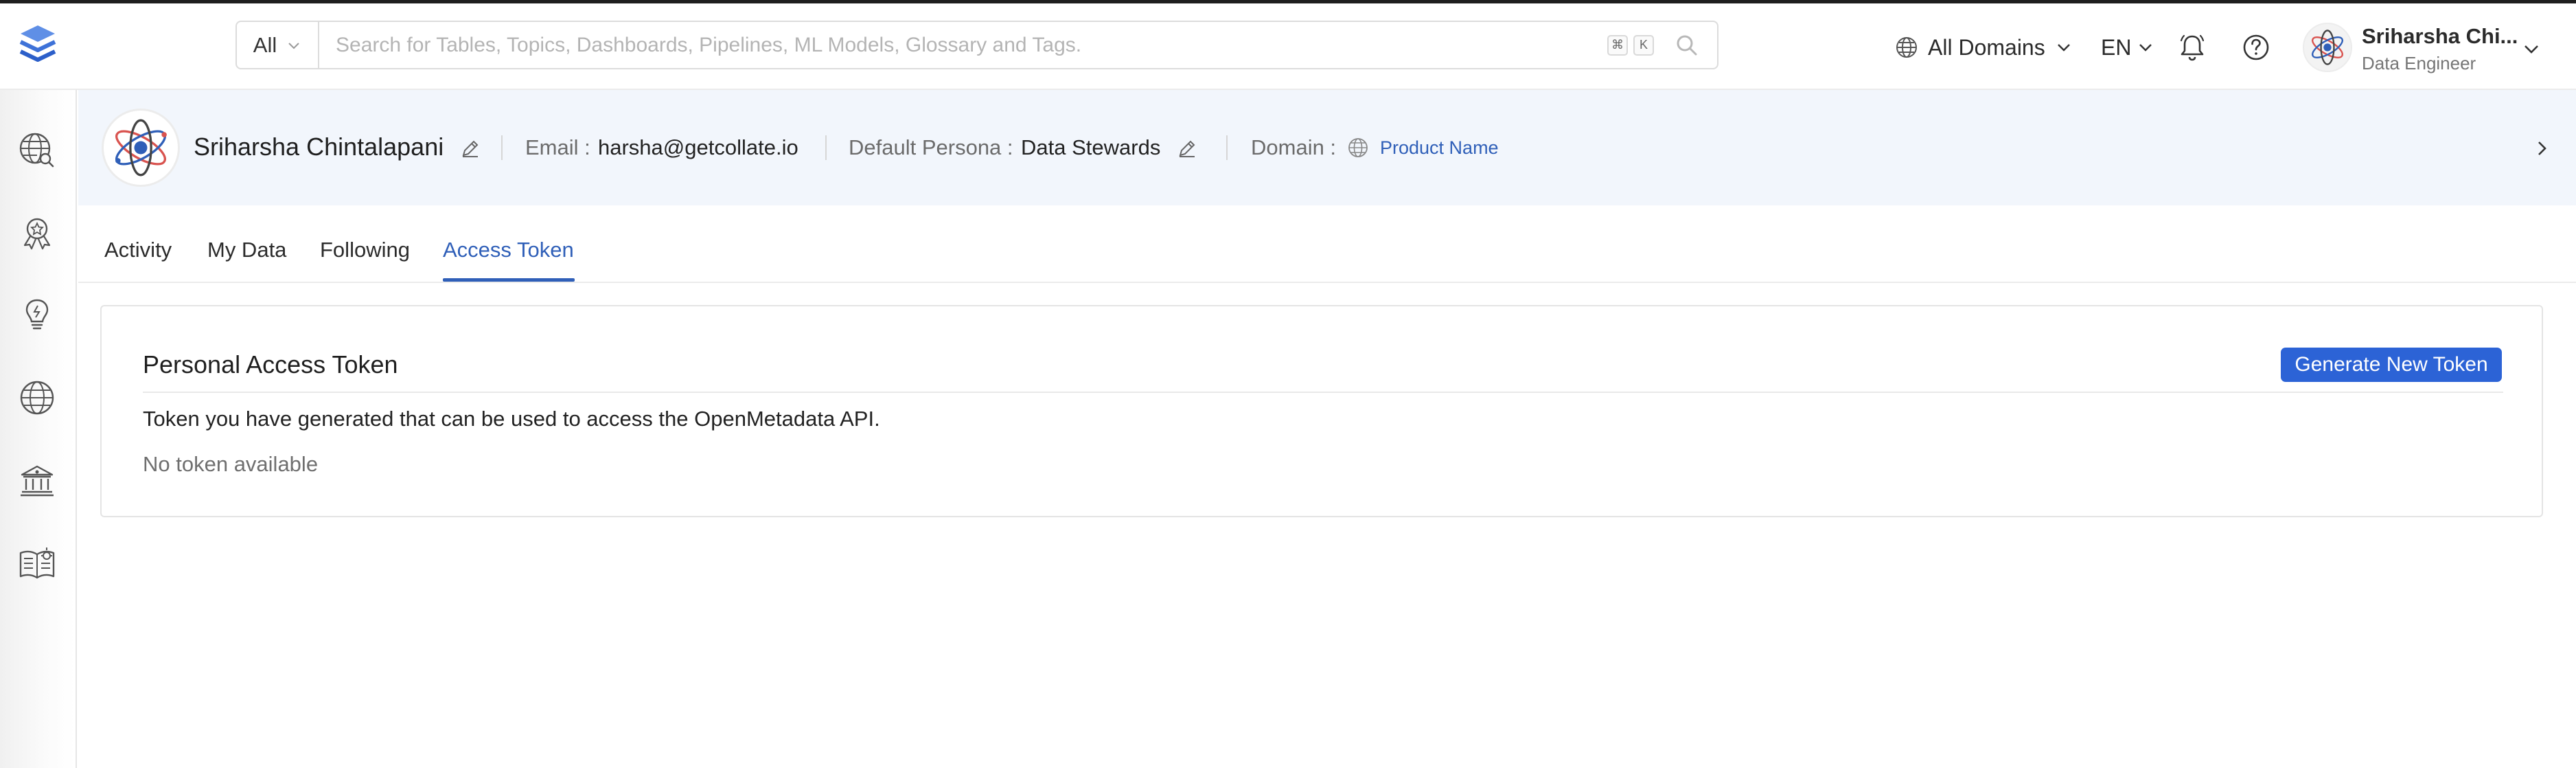 The image size is (2576, 768). I want to click on language-label: EN, so click(2116, 47).